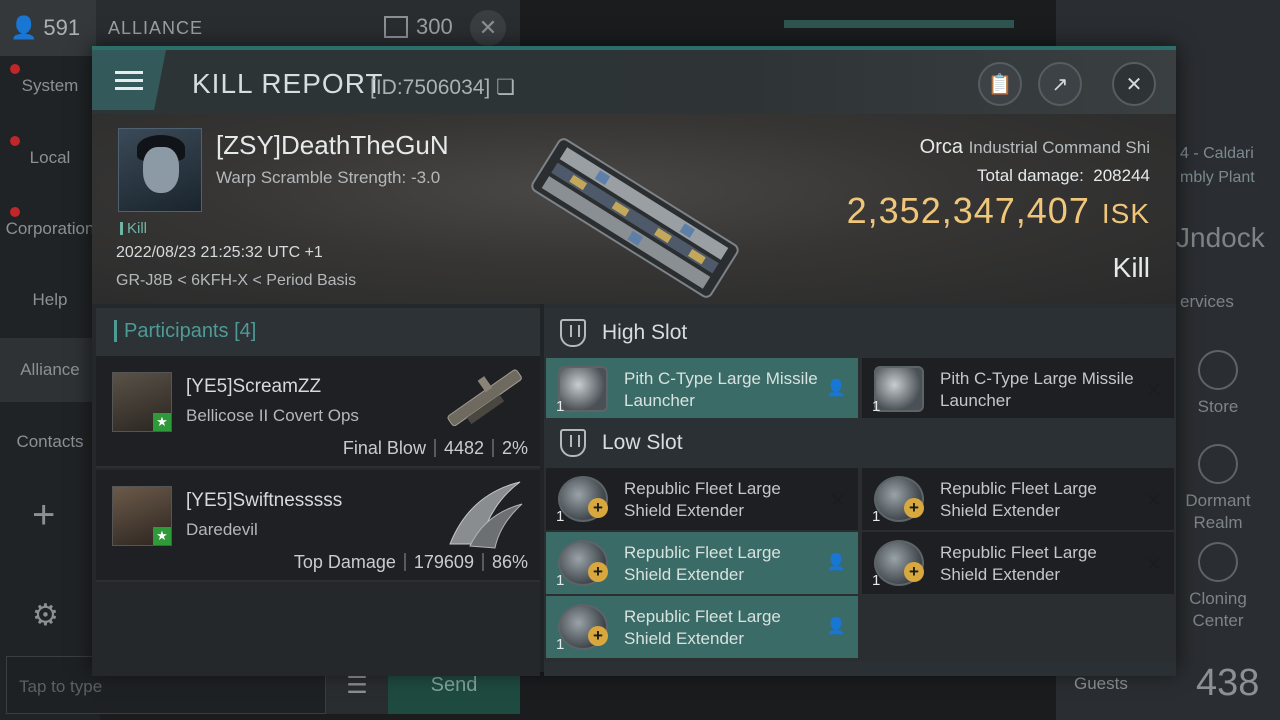 This screenshot has width=1280, height=720. I want to click on add-icon: +, so click(43, 515).